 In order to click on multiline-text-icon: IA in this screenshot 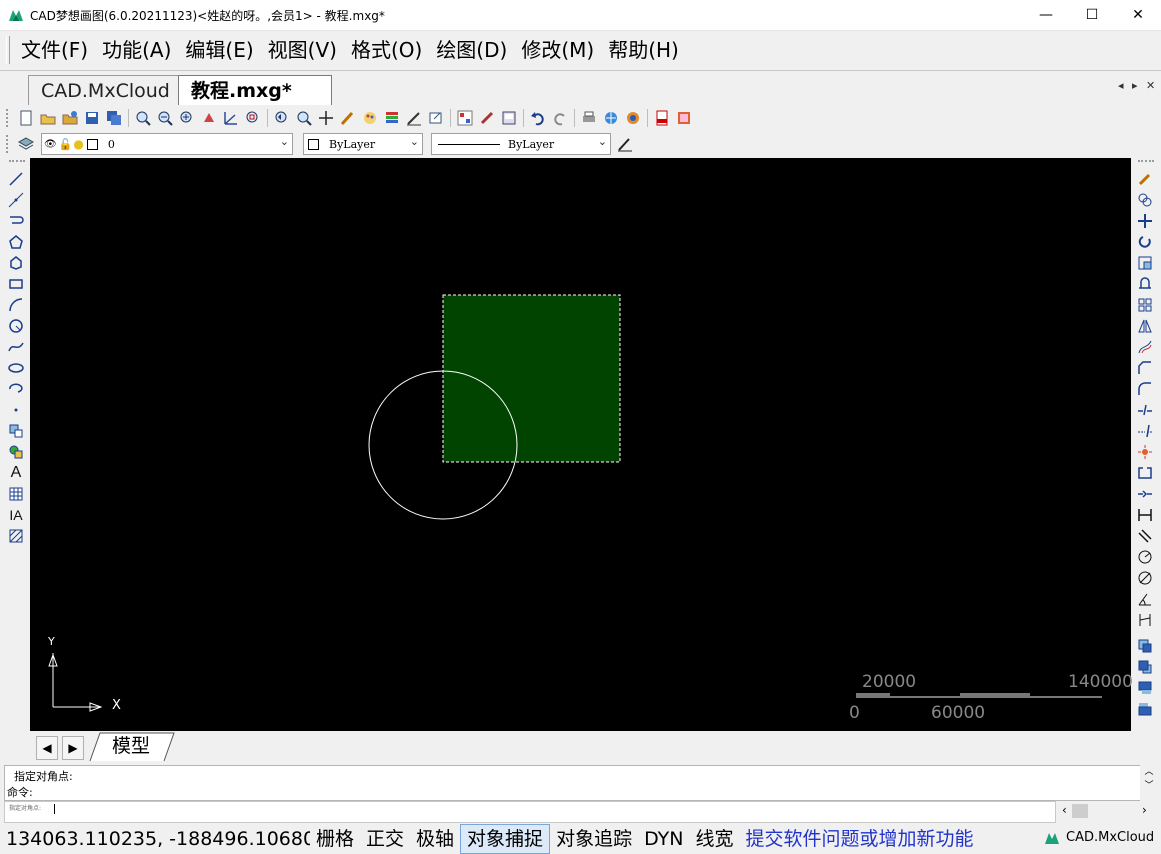, I will do `click(16, 515)`.